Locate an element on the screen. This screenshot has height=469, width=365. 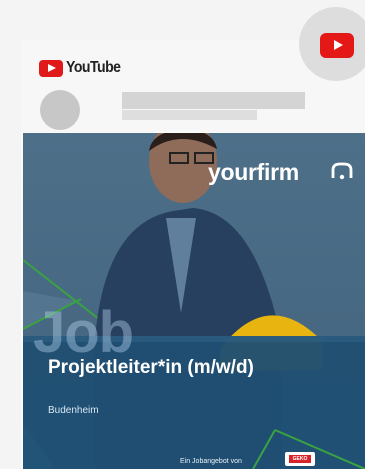
youtube-icon is located at coordinates (337, 45).